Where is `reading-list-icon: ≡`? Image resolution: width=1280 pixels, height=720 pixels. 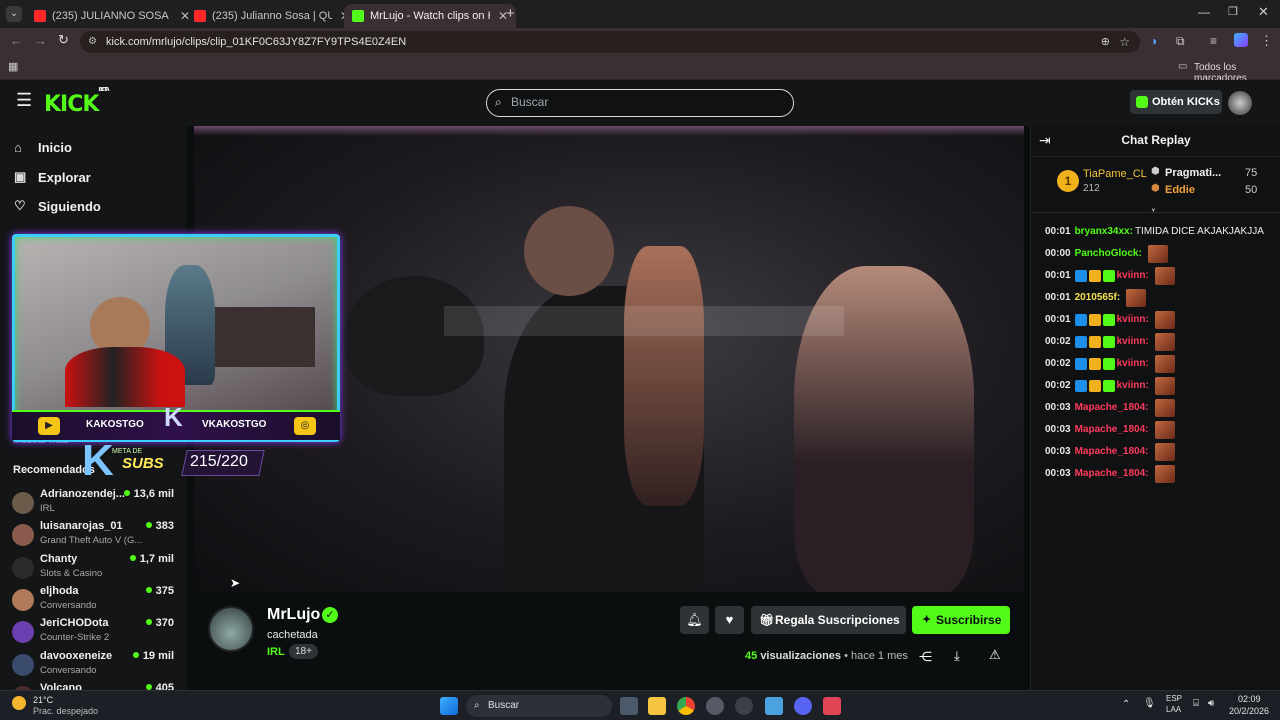 reading-list-icon: ≡ is located at coordinates (1213, 41).